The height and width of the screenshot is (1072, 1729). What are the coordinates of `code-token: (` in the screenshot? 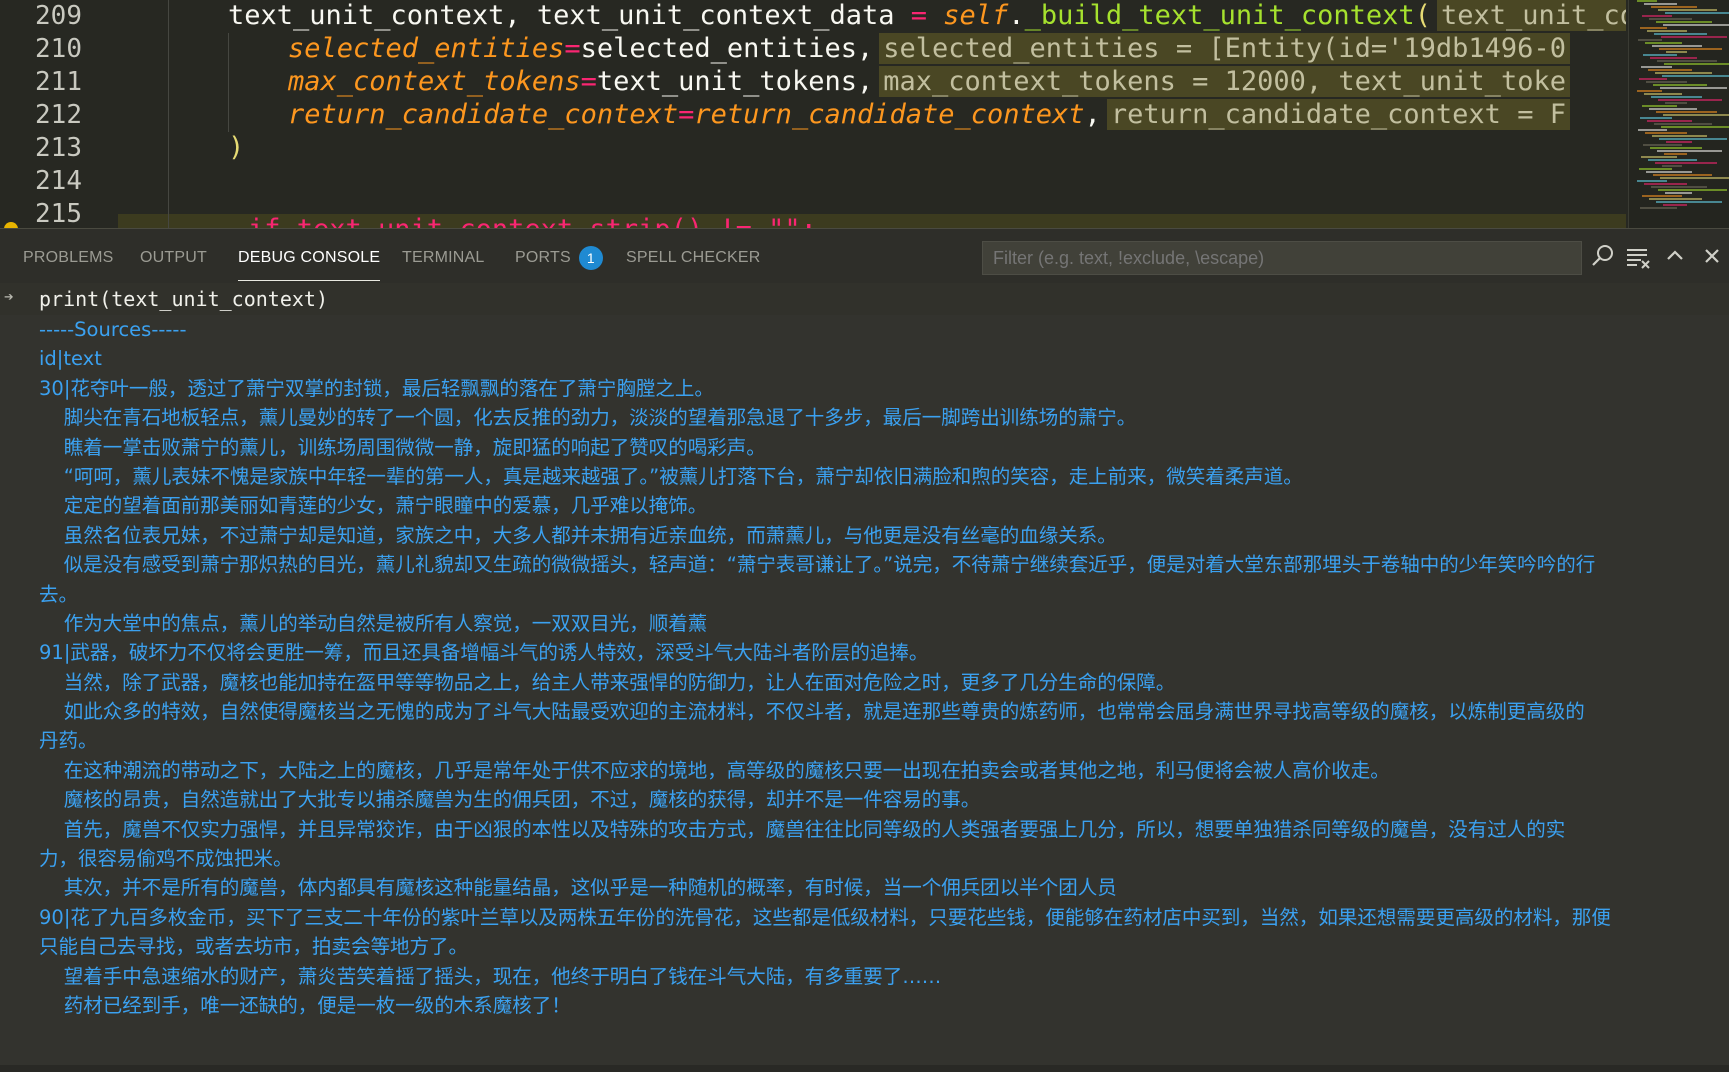 It's located at (1422, 15).